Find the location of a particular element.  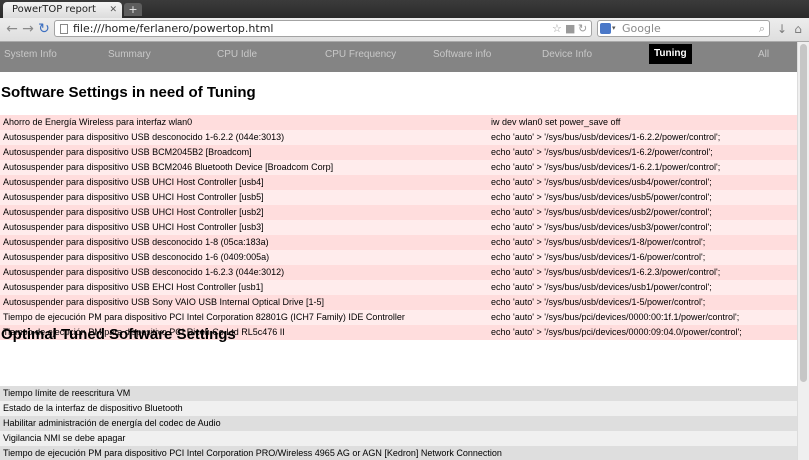

vertical-scrollbar is located at coordinates (803, 251).